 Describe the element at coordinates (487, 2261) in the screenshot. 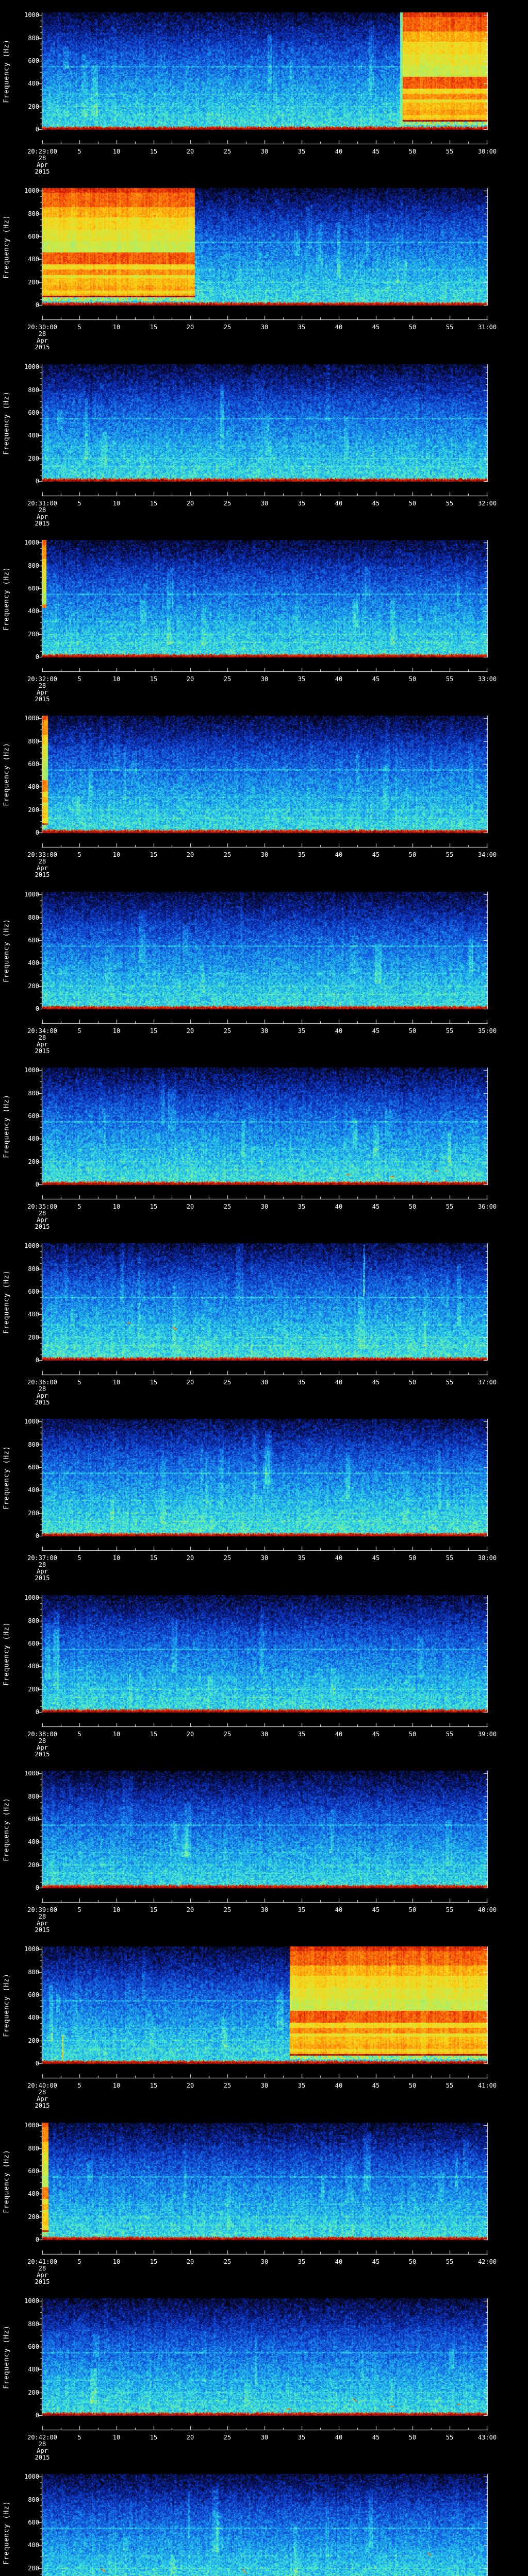

I see `end-time-label: 42:00` at that location.